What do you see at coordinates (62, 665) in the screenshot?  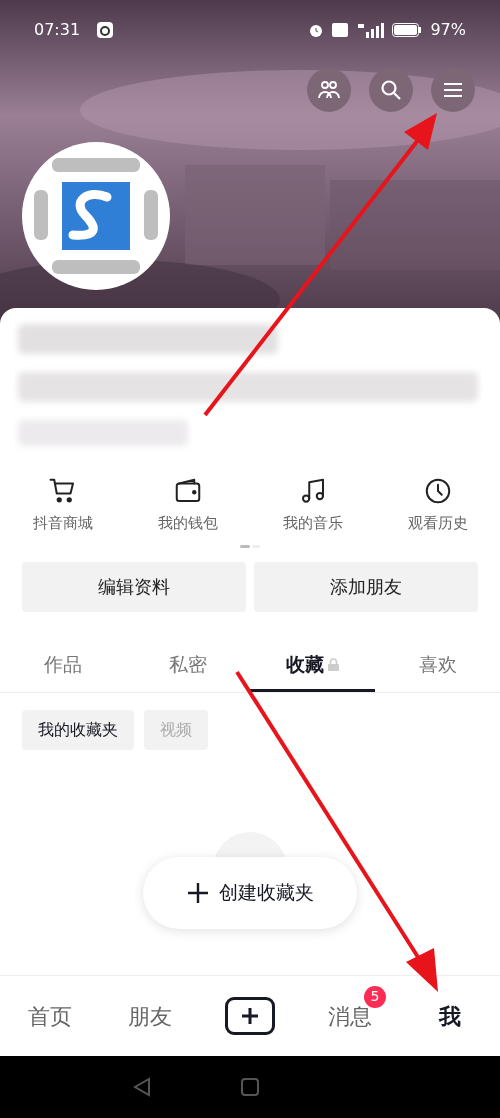 I see `profile-tab: 作品` at bounding box center [62, 665].